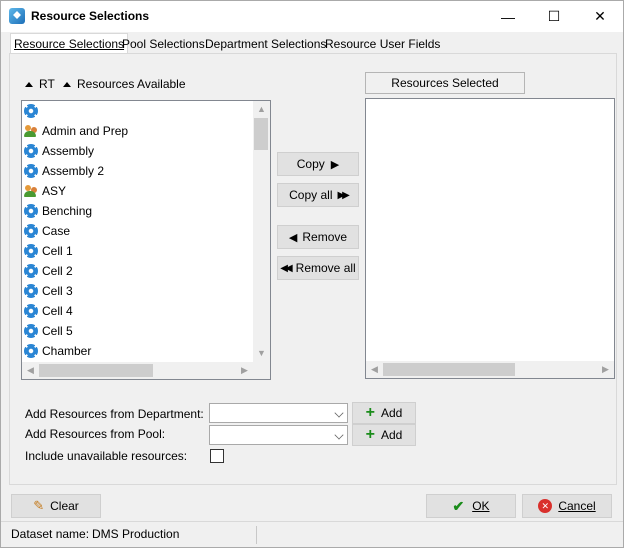 Image resolution: width=624 pixels, height=548 pixels. I want to click on copy-all-button: Copy all ▶▶, so click(318, 195).